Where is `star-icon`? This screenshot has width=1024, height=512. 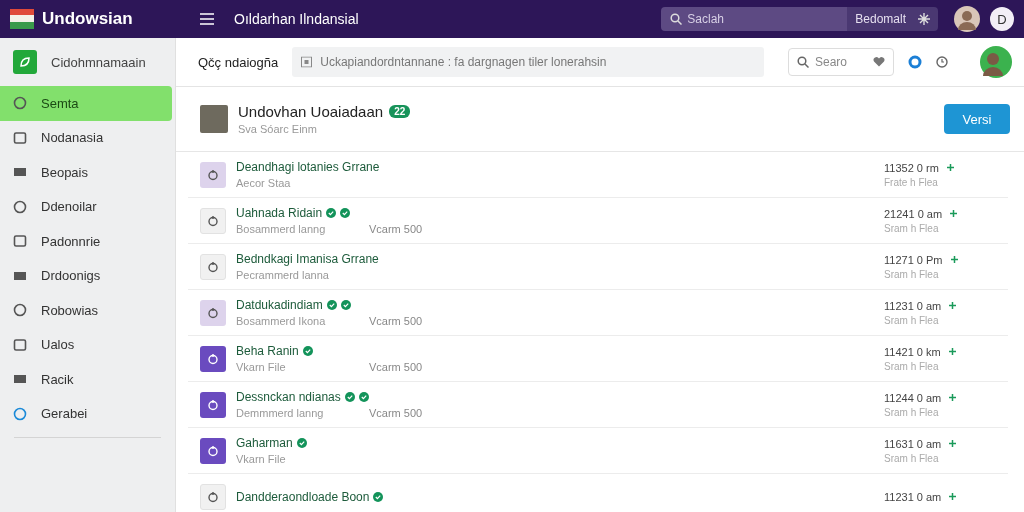
star-icon is located at coordinates (924, 19).